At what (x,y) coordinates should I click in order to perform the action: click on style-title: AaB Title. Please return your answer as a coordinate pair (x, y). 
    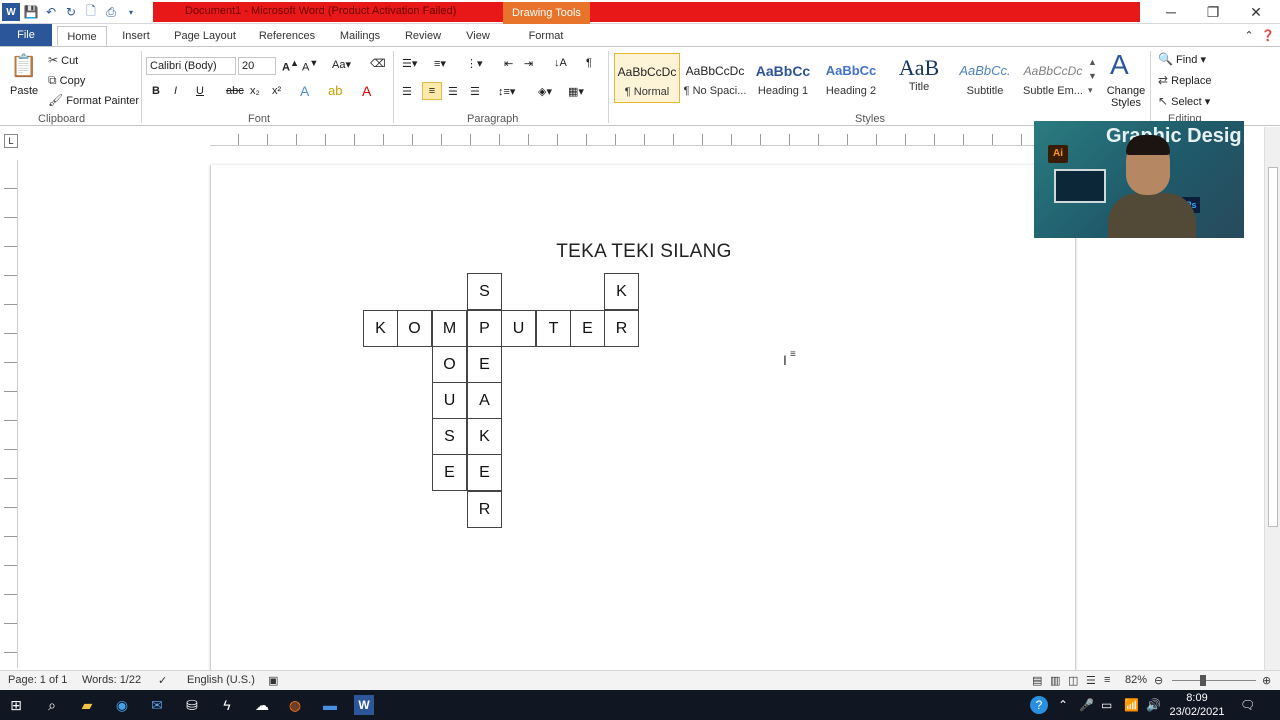
    Looking at the image, I should click on (919, 78).